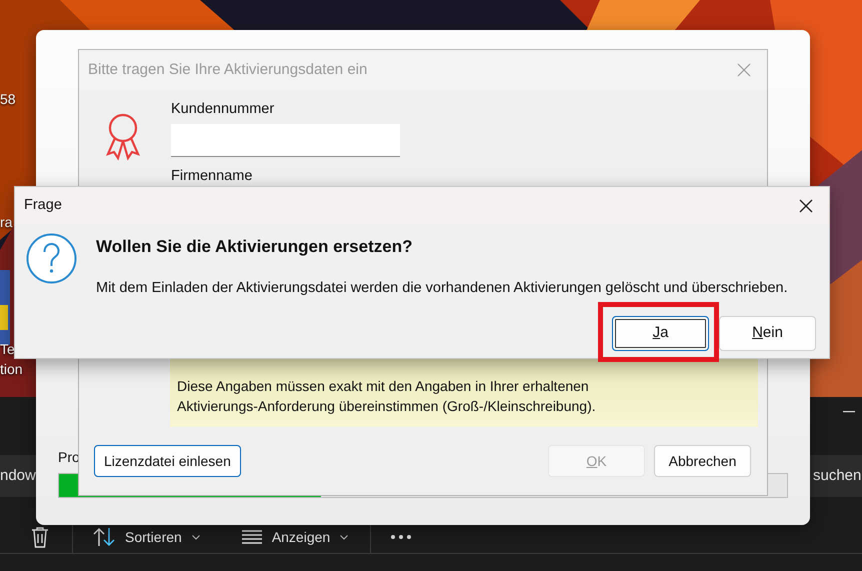  What do you see at coordinates (285, 140) in the screenshot?
I see `customer-number-field` at bounding box center [285, 140].